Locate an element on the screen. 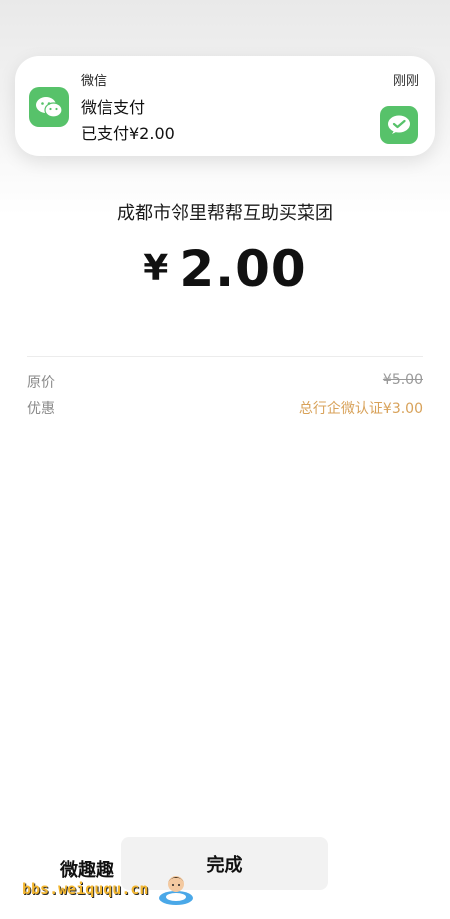 This screenshot has height=919, width=450. payment-amount: ¥2.00 is located at coordinates (225, 269).